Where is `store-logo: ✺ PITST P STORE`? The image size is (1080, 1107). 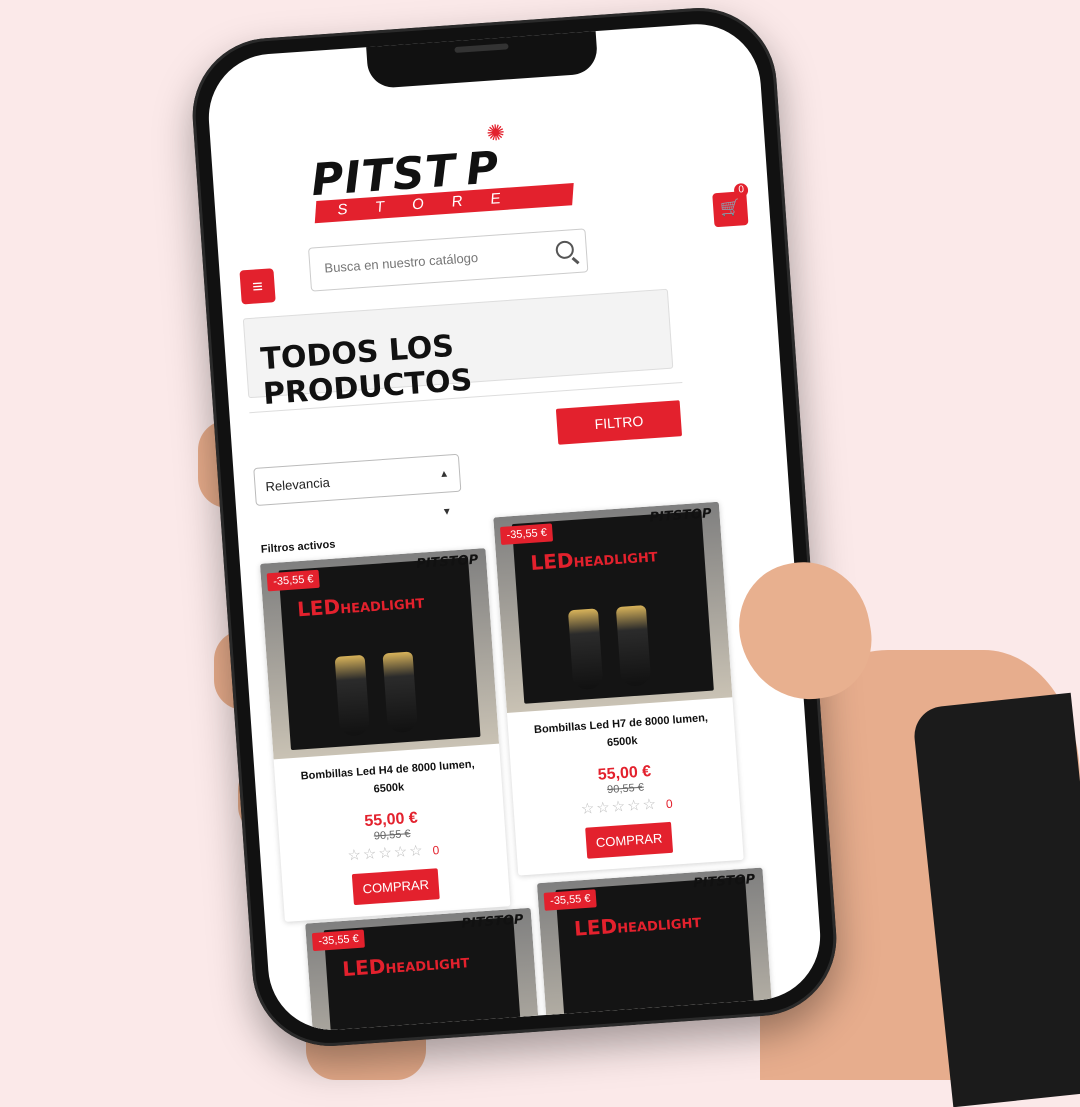
store-logo: ✺ PITST P STORE is located at coordinates (441, 178).